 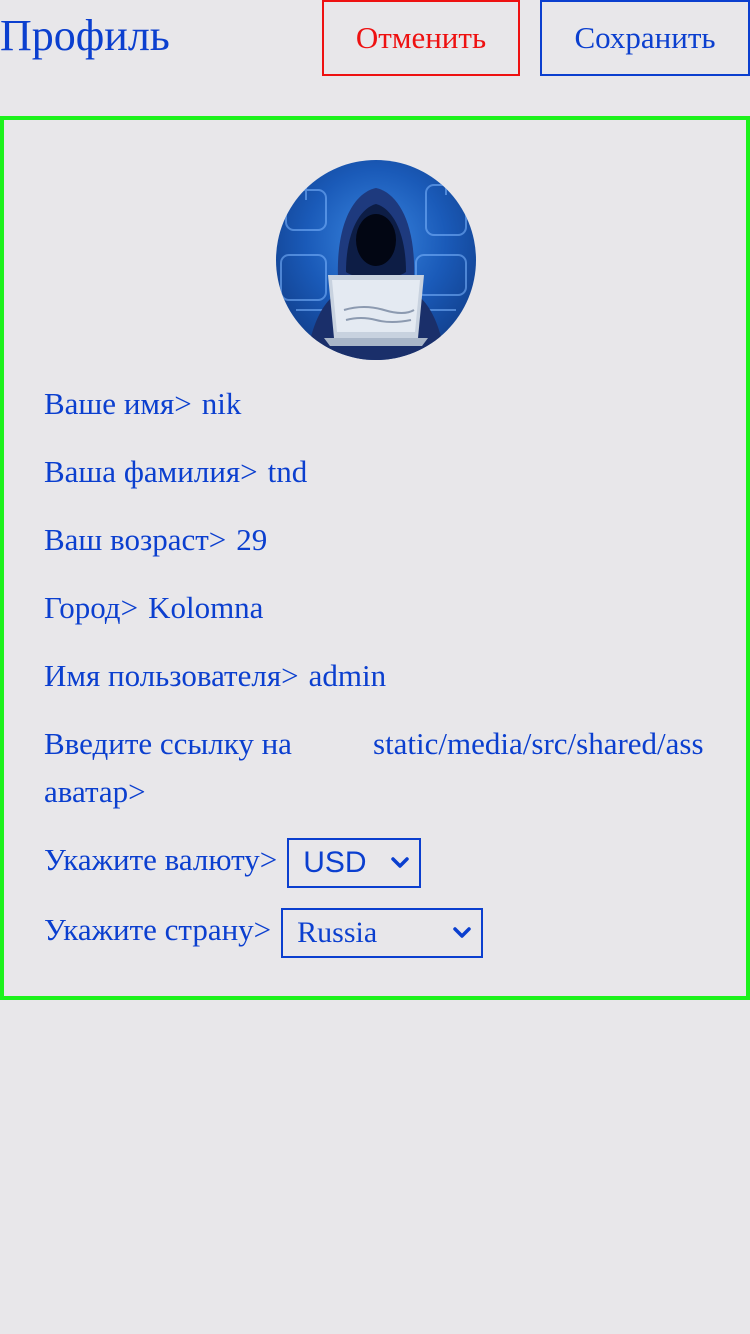 What do you see at coordinates (335, 862) in the screenshot?
I see `currency-selected-value: USD` at bounding box center [335, 862].